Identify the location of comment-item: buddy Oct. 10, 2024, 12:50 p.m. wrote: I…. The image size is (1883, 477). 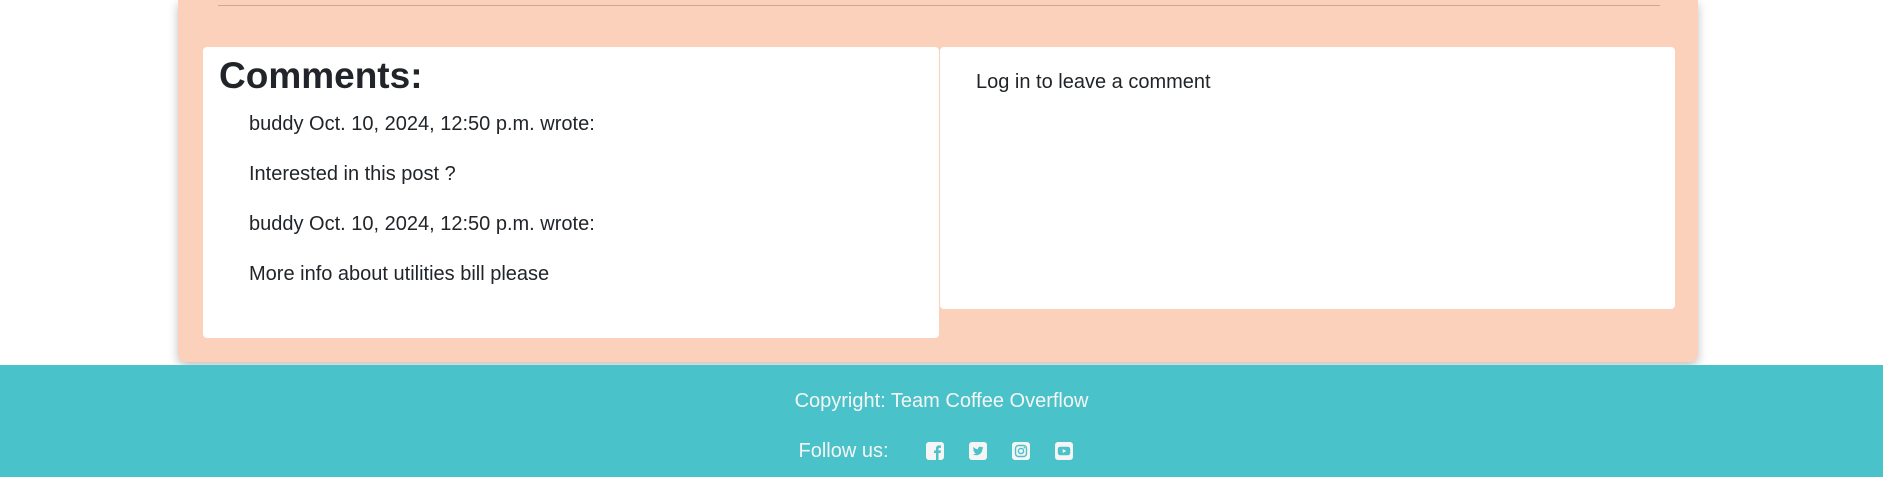
(594, 149).